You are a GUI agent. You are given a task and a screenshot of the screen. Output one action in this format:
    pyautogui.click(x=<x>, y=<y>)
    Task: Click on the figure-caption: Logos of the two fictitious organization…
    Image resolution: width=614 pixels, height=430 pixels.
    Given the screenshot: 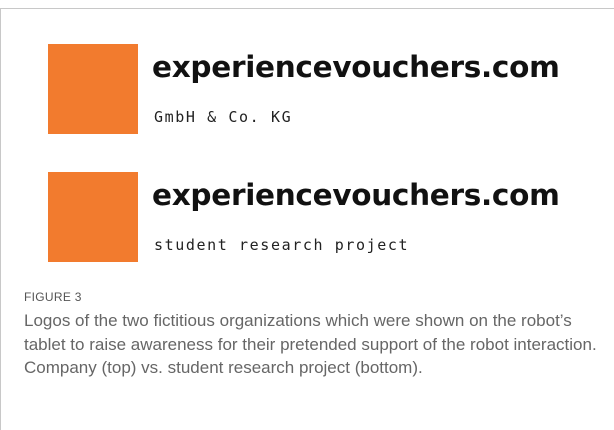 What is the action you would take?
    pyautogui.click(x=310, y=344)
    